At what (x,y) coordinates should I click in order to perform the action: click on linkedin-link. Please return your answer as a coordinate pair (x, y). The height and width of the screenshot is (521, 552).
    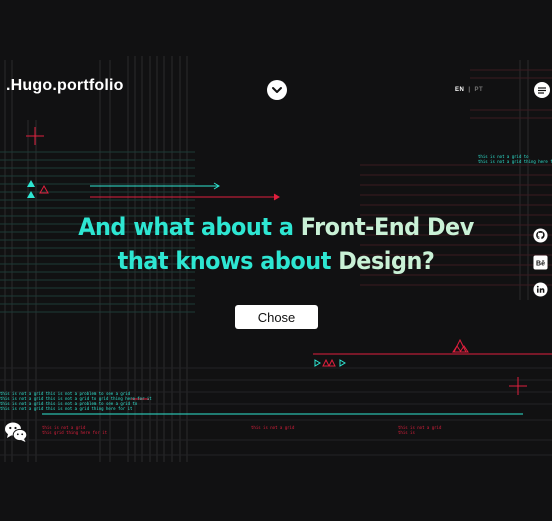
    Looking at the image, I should click on (540, 289).